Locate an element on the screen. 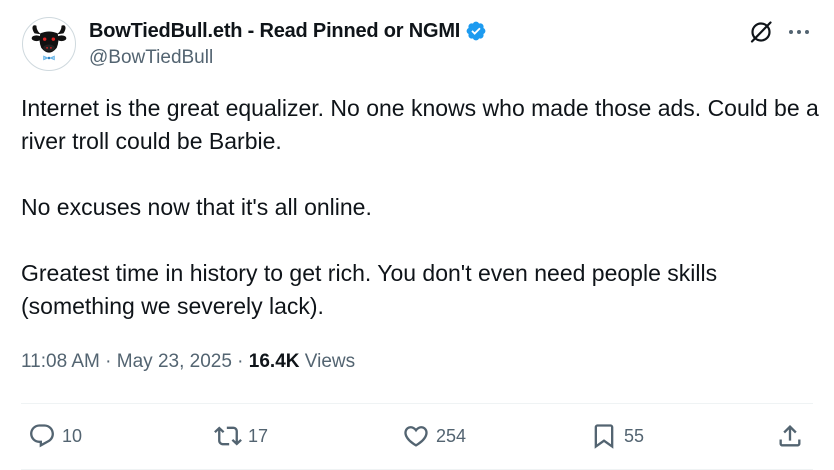  retweet-count: 17 is located at coordinates (258, 435).